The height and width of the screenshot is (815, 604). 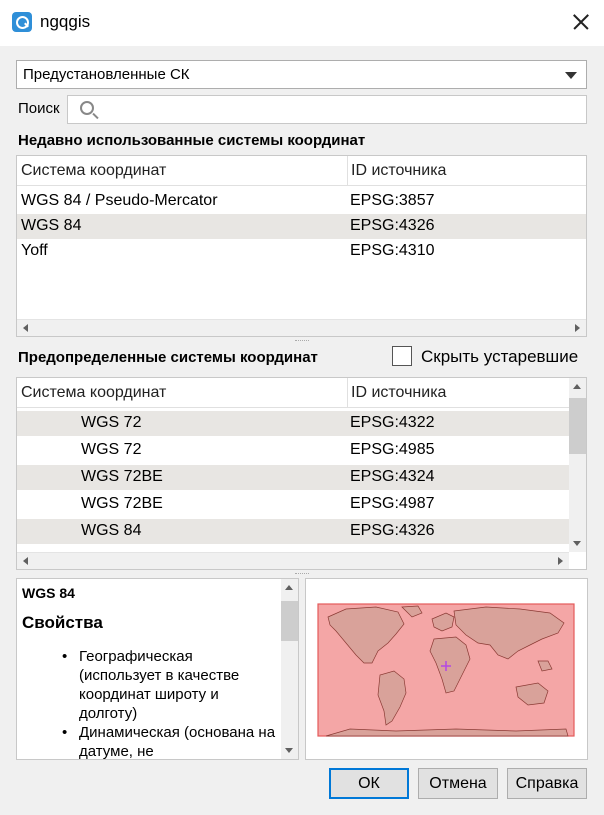 What do you see at coordinates (302, 23) in the screenshot?
I see `title-bar: ngqgis` at bounding box center [302, 23].